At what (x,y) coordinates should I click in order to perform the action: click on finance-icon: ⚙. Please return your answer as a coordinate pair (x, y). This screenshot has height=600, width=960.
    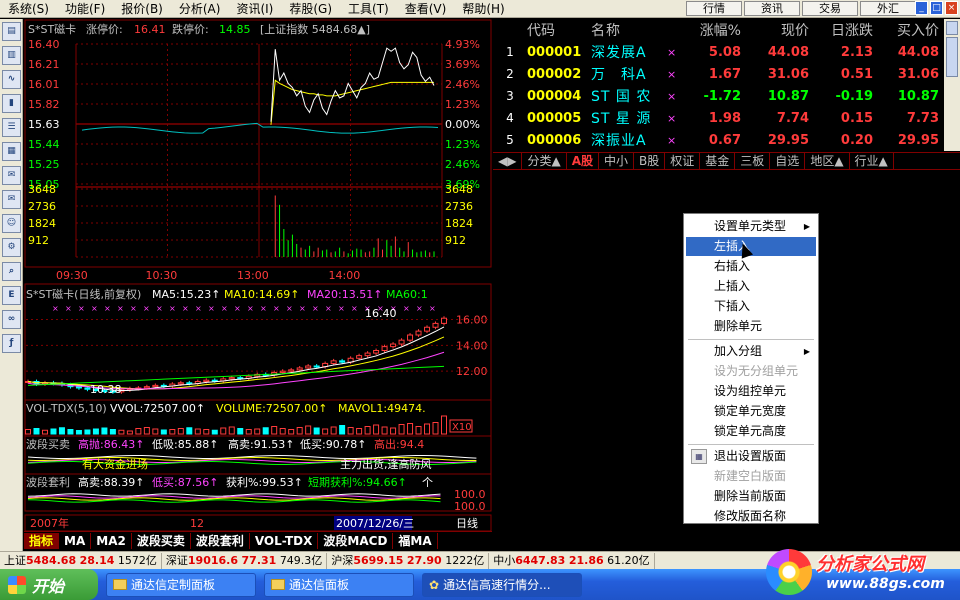
    Looking at the image, I should click on (11, 247).